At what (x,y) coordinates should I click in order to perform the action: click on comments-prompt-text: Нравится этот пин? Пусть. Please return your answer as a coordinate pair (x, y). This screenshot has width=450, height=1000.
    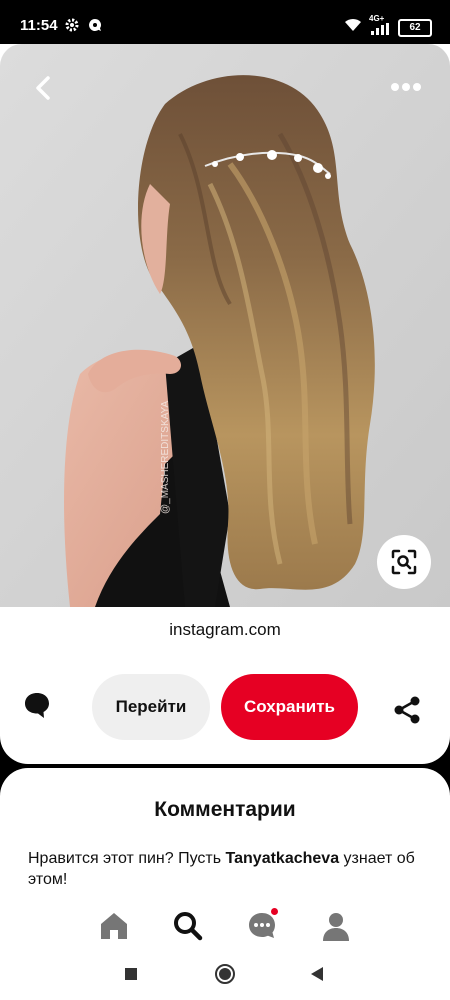
    Looking at the image, I should click on (127, 858).